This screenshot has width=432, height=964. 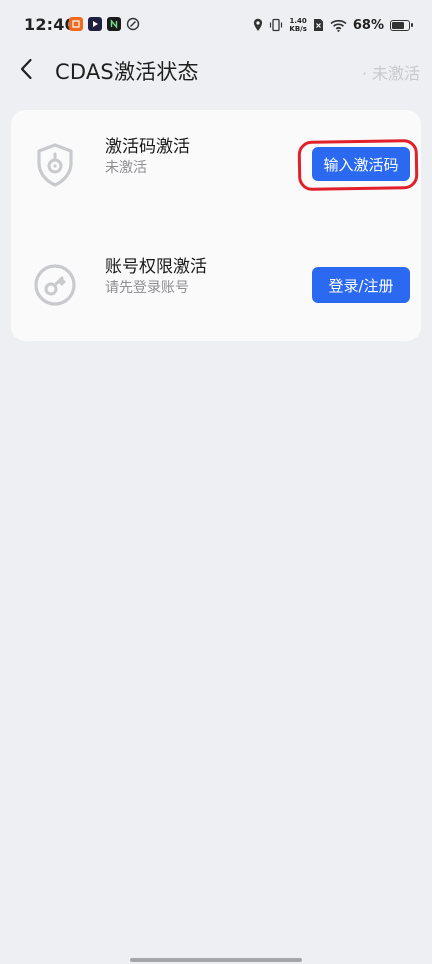 What do you see at coordinates (95, 24) in the screenshot?
I see `play-notification-icon` at bounding box center [95, 24].